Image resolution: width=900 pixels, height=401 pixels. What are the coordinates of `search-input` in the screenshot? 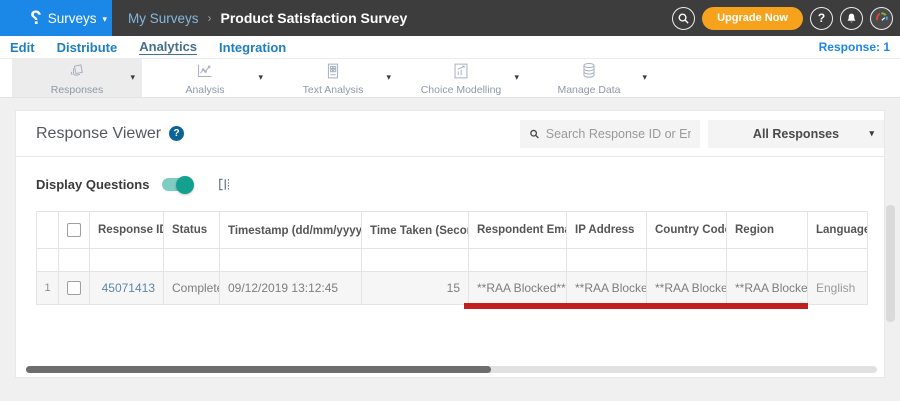 It's located at (618, 133).